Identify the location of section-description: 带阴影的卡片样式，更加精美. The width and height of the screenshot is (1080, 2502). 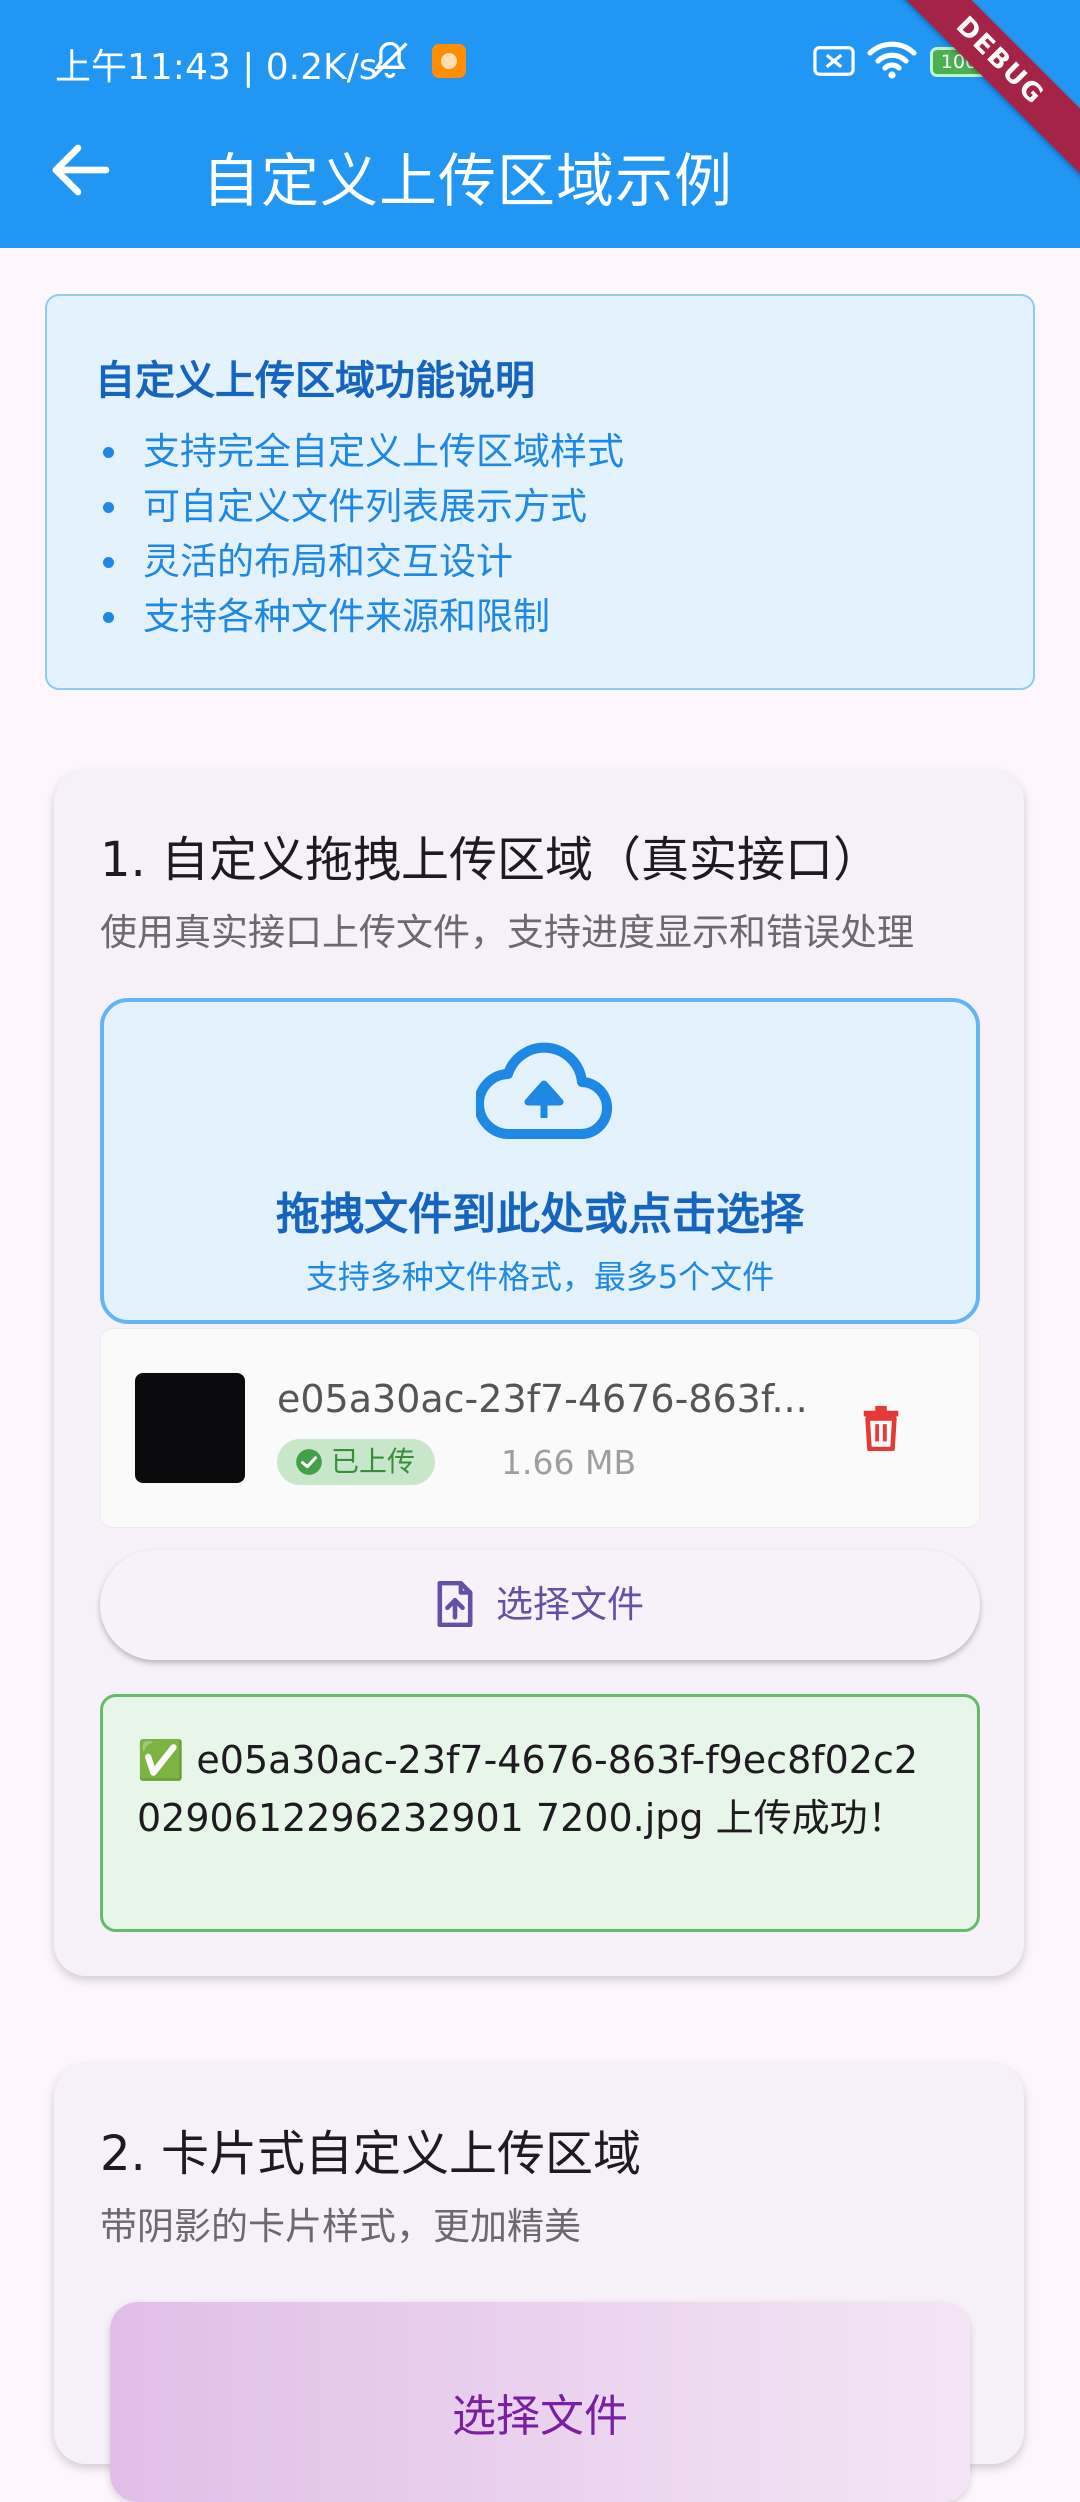
(340, 2226).